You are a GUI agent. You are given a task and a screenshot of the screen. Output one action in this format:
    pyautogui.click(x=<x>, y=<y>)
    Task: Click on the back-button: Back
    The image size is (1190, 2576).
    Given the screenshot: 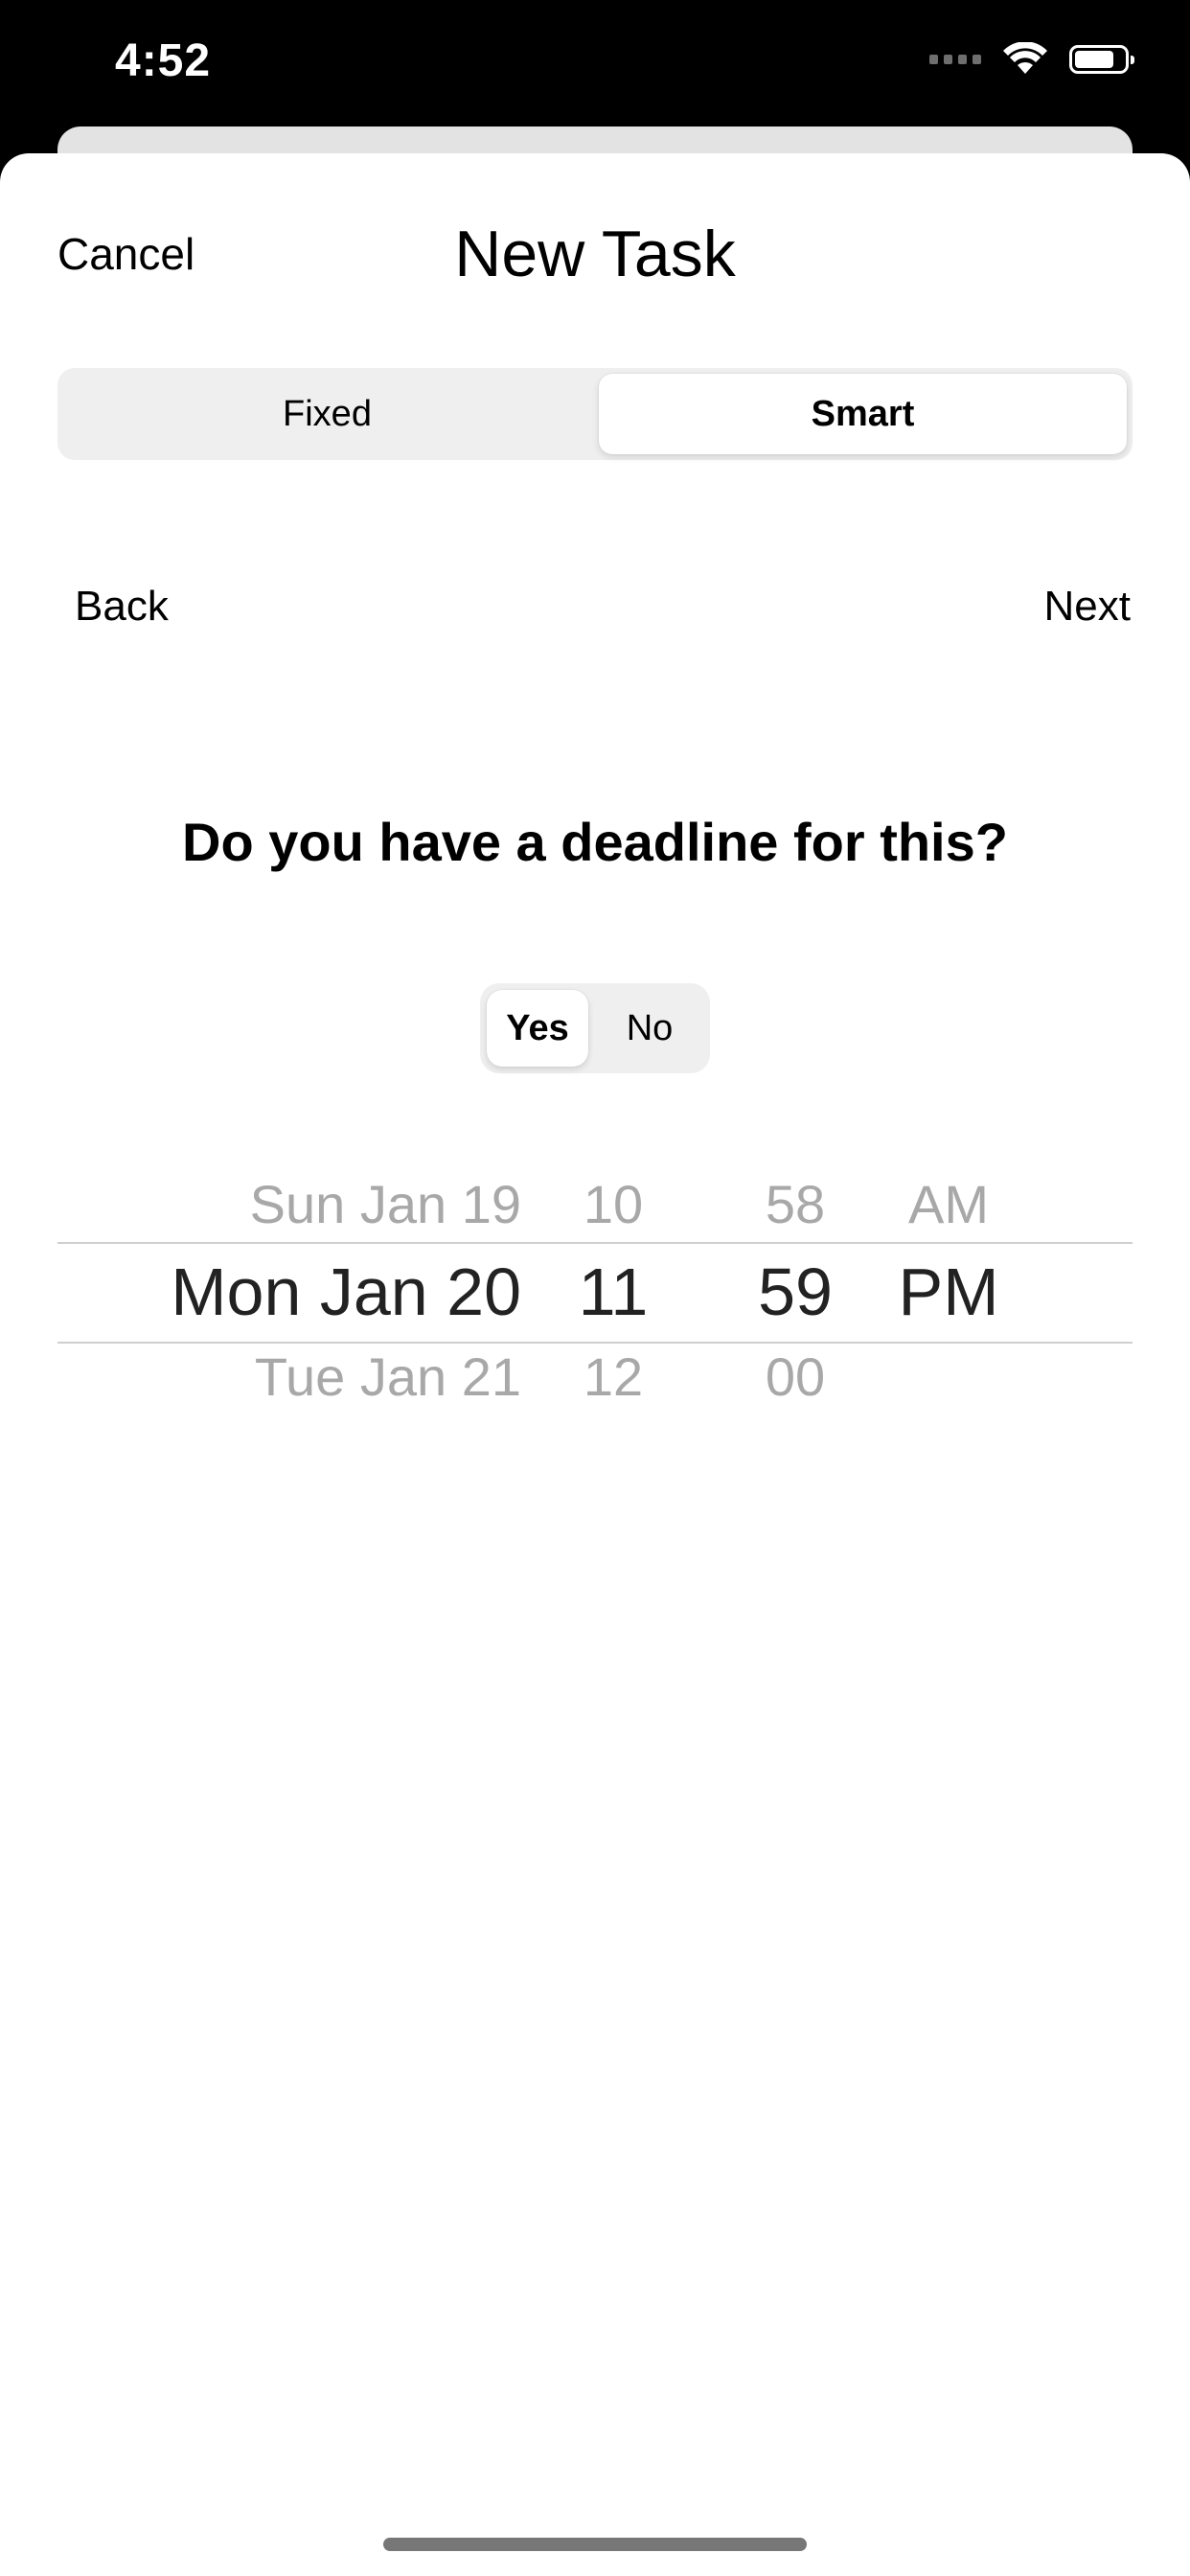 What is the action you would take?
    pyautogui.click(x=122, y=607)
    